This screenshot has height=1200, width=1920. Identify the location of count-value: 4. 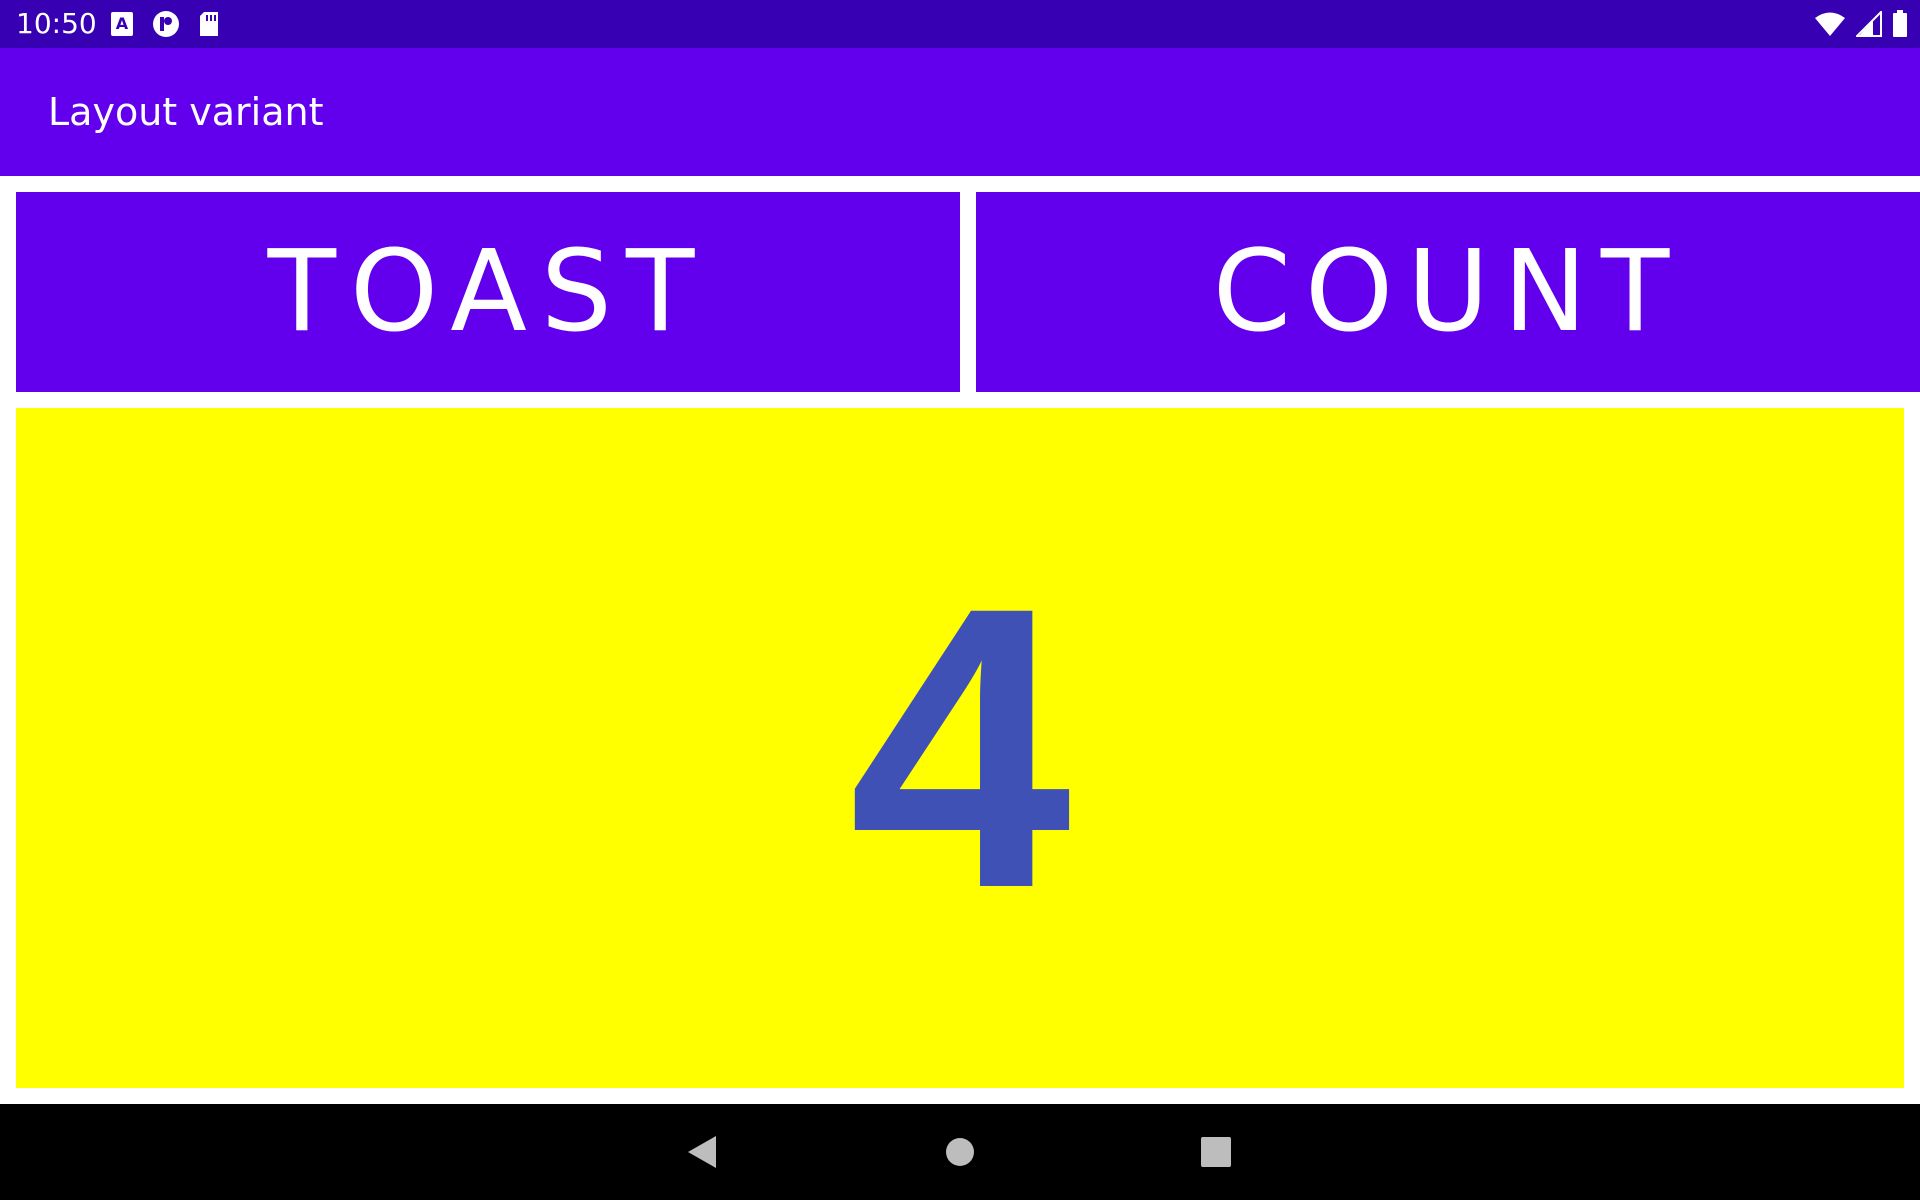
(960, 747).